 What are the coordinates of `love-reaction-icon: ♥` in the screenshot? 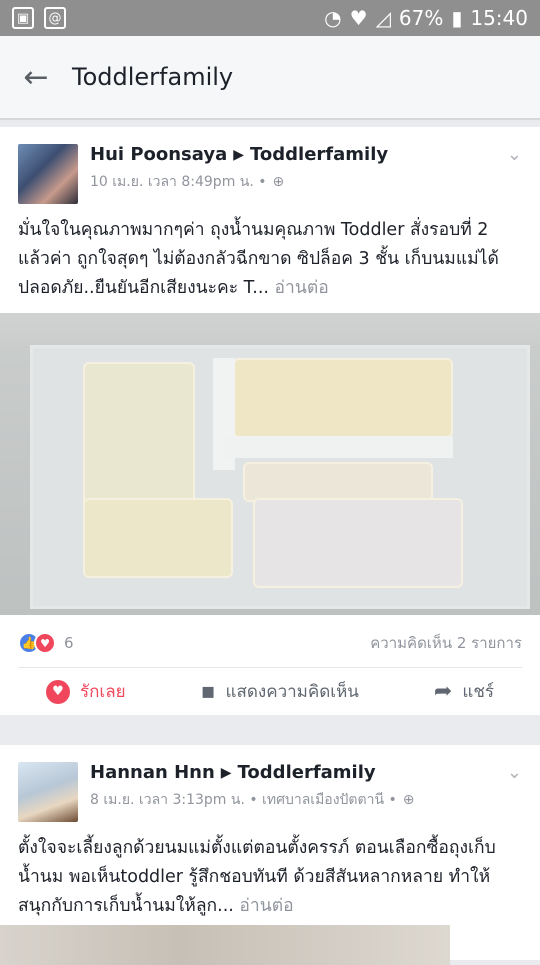 It's located at (45, 643).